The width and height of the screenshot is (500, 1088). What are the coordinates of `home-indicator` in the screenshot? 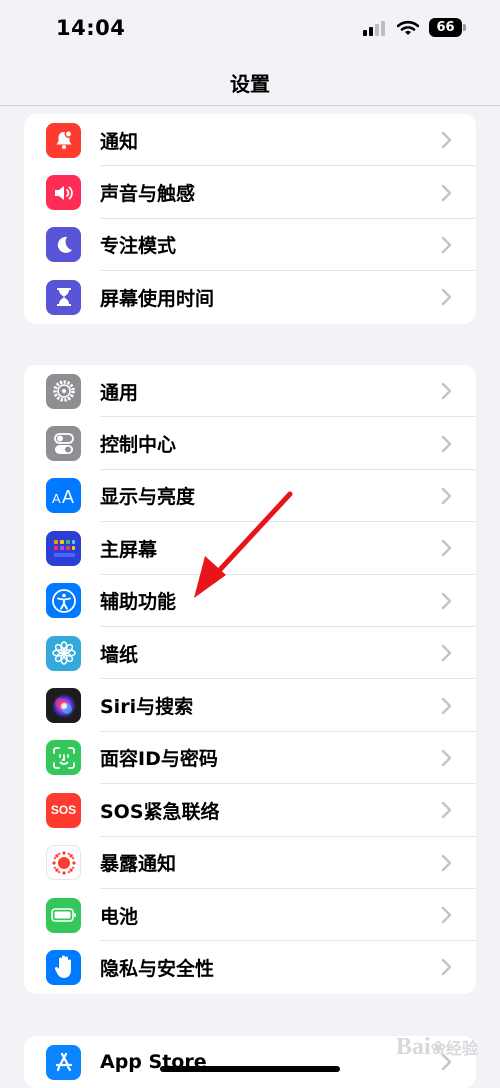 It's located at (250, 1069).